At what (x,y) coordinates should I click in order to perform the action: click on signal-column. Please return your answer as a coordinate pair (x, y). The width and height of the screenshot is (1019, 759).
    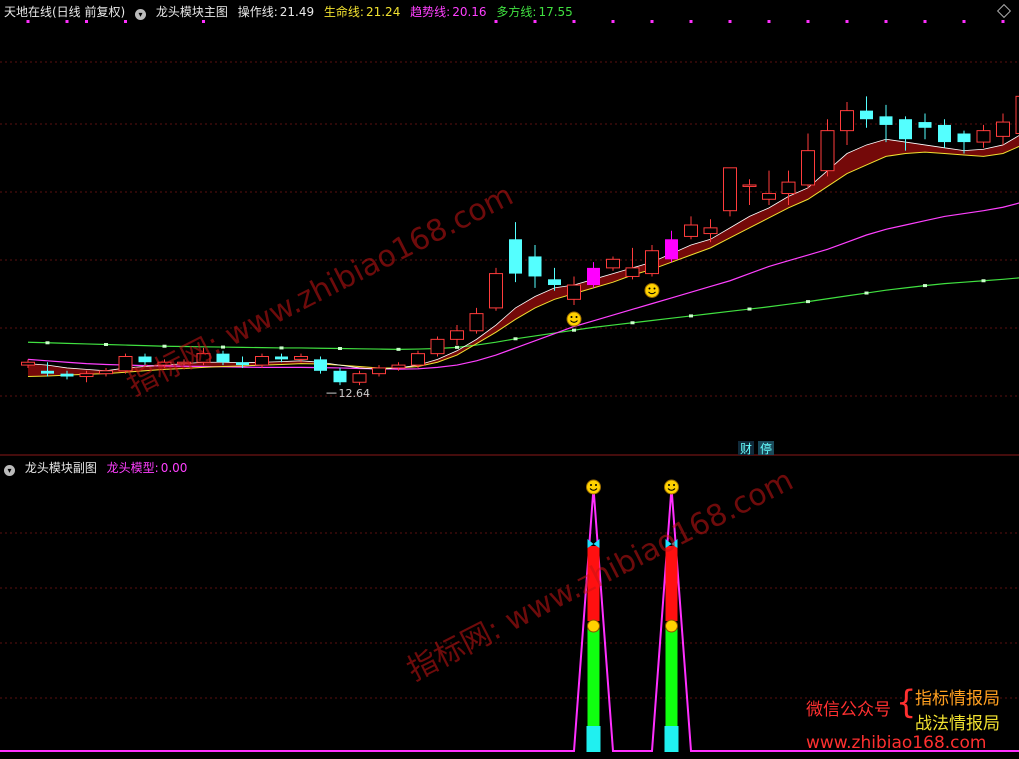
    Looking at the image, I should click on (671, 645).